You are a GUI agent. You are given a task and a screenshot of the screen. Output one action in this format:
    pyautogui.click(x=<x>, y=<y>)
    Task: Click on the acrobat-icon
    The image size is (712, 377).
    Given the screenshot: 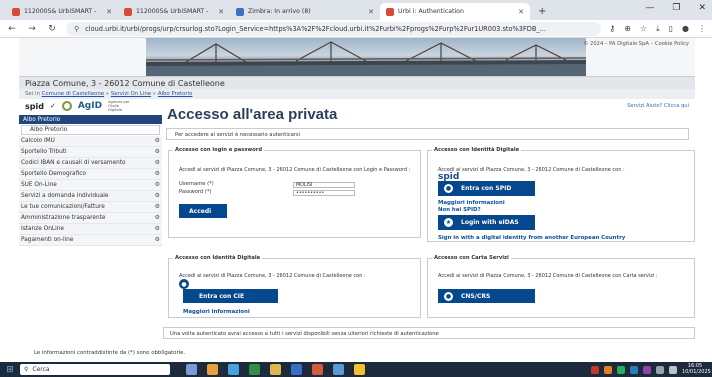 What is the action you would take?
    pyautogui.click(x=595, y=369)
    